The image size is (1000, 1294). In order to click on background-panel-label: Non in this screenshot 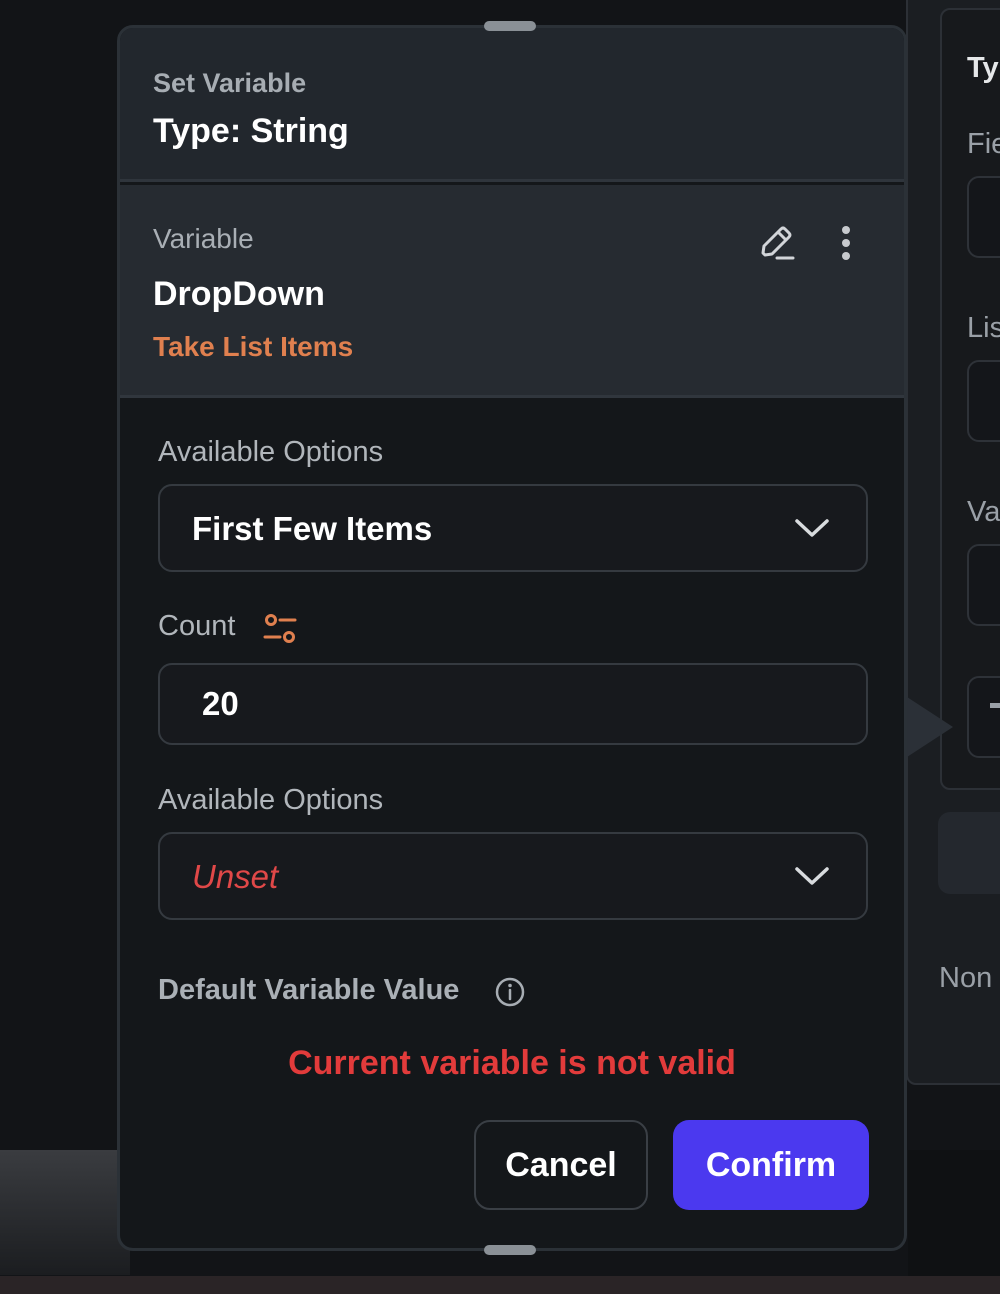, I will do `click(966, 978)`.